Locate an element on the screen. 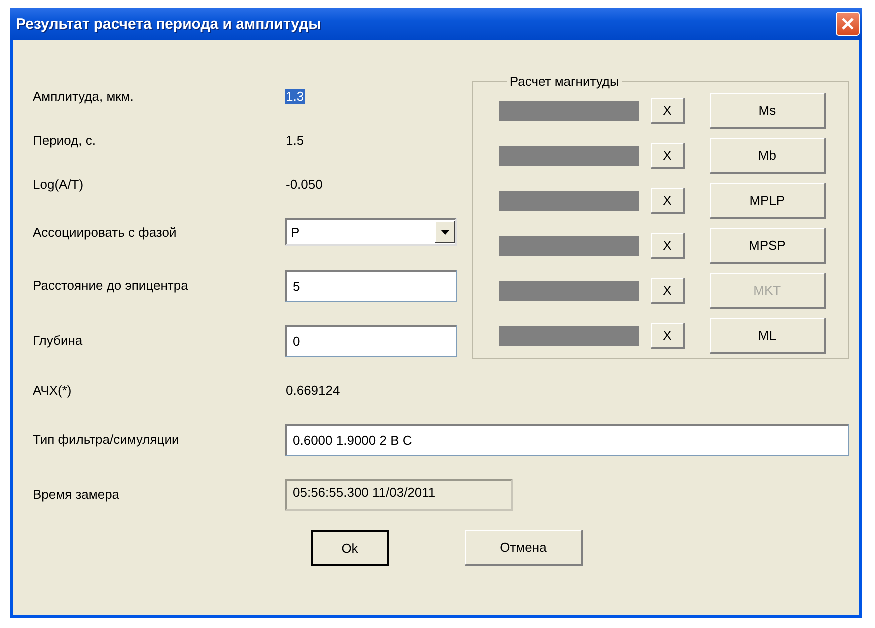 This screenshot has width=875, height=628. caret-icon is located at coordinates (445, 232).